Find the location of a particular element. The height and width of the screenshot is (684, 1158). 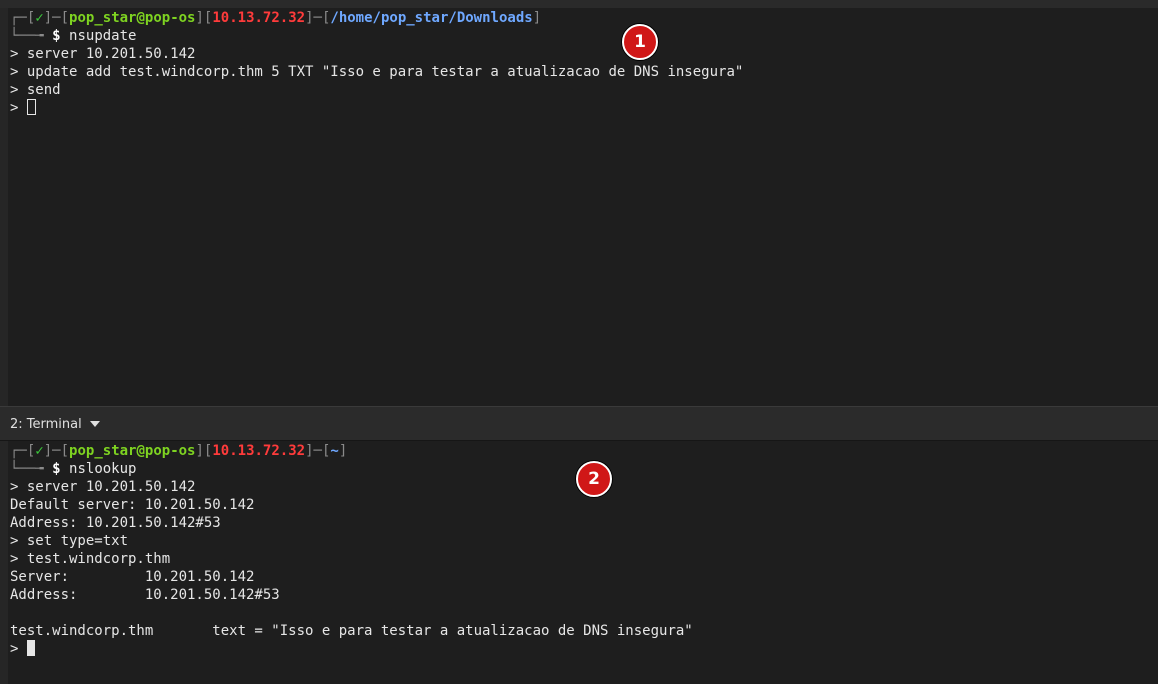

annotation-marker-2: 2 is located at coordinates (594, 479).